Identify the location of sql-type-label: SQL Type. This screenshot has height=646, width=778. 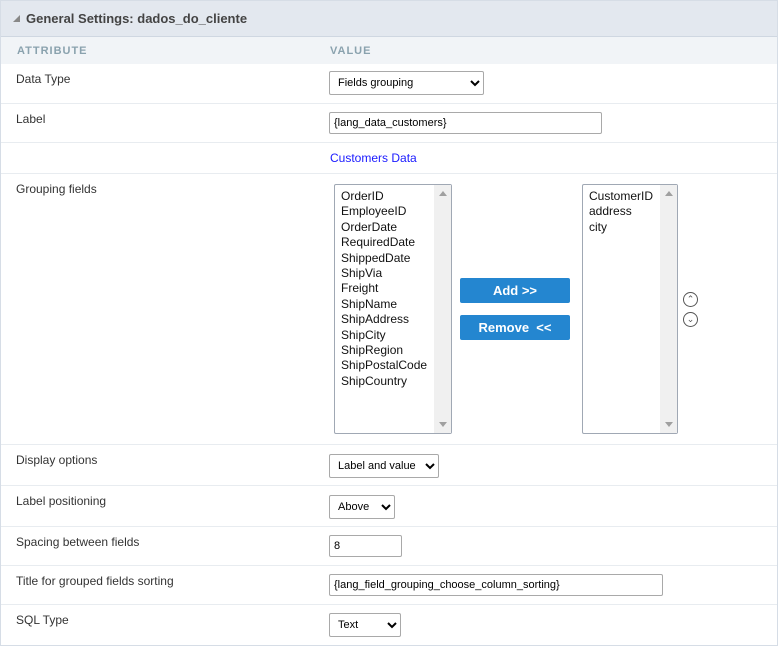
(42, 620).